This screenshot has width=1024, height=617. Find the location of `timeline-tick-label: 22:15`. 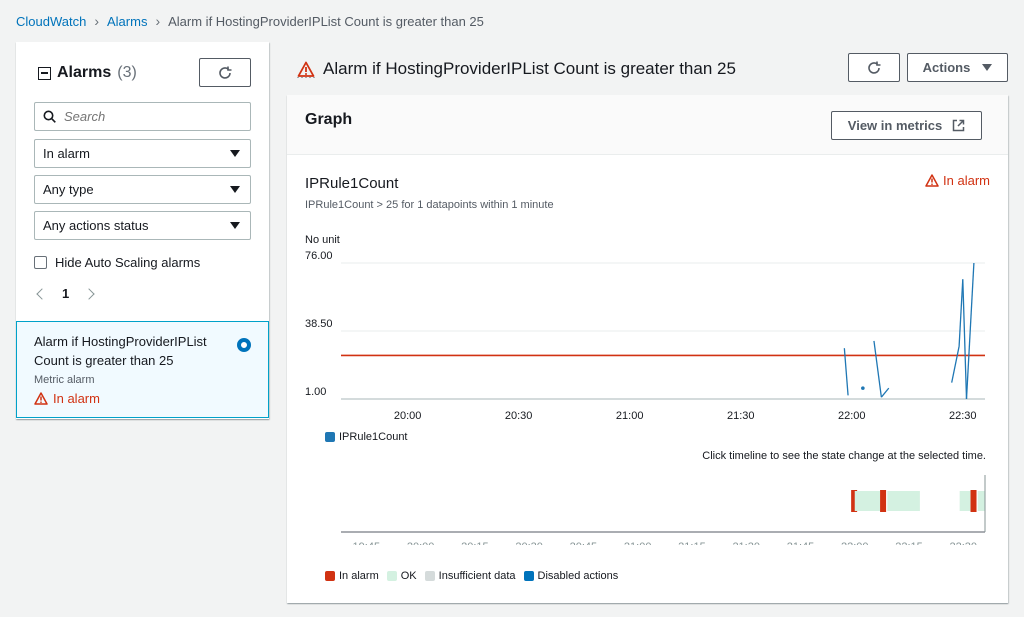

timeline-tick-label: 22:15 is located at coordinates (909, 543).